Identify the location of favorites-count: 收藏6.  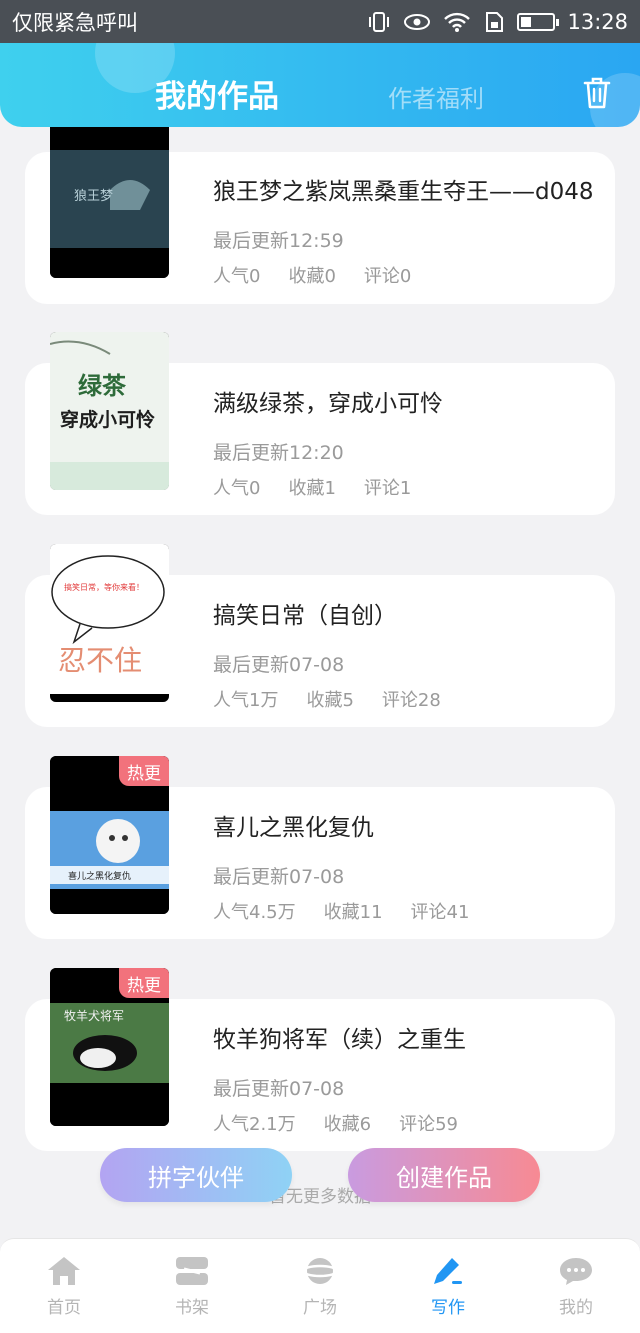
(347, 1124).